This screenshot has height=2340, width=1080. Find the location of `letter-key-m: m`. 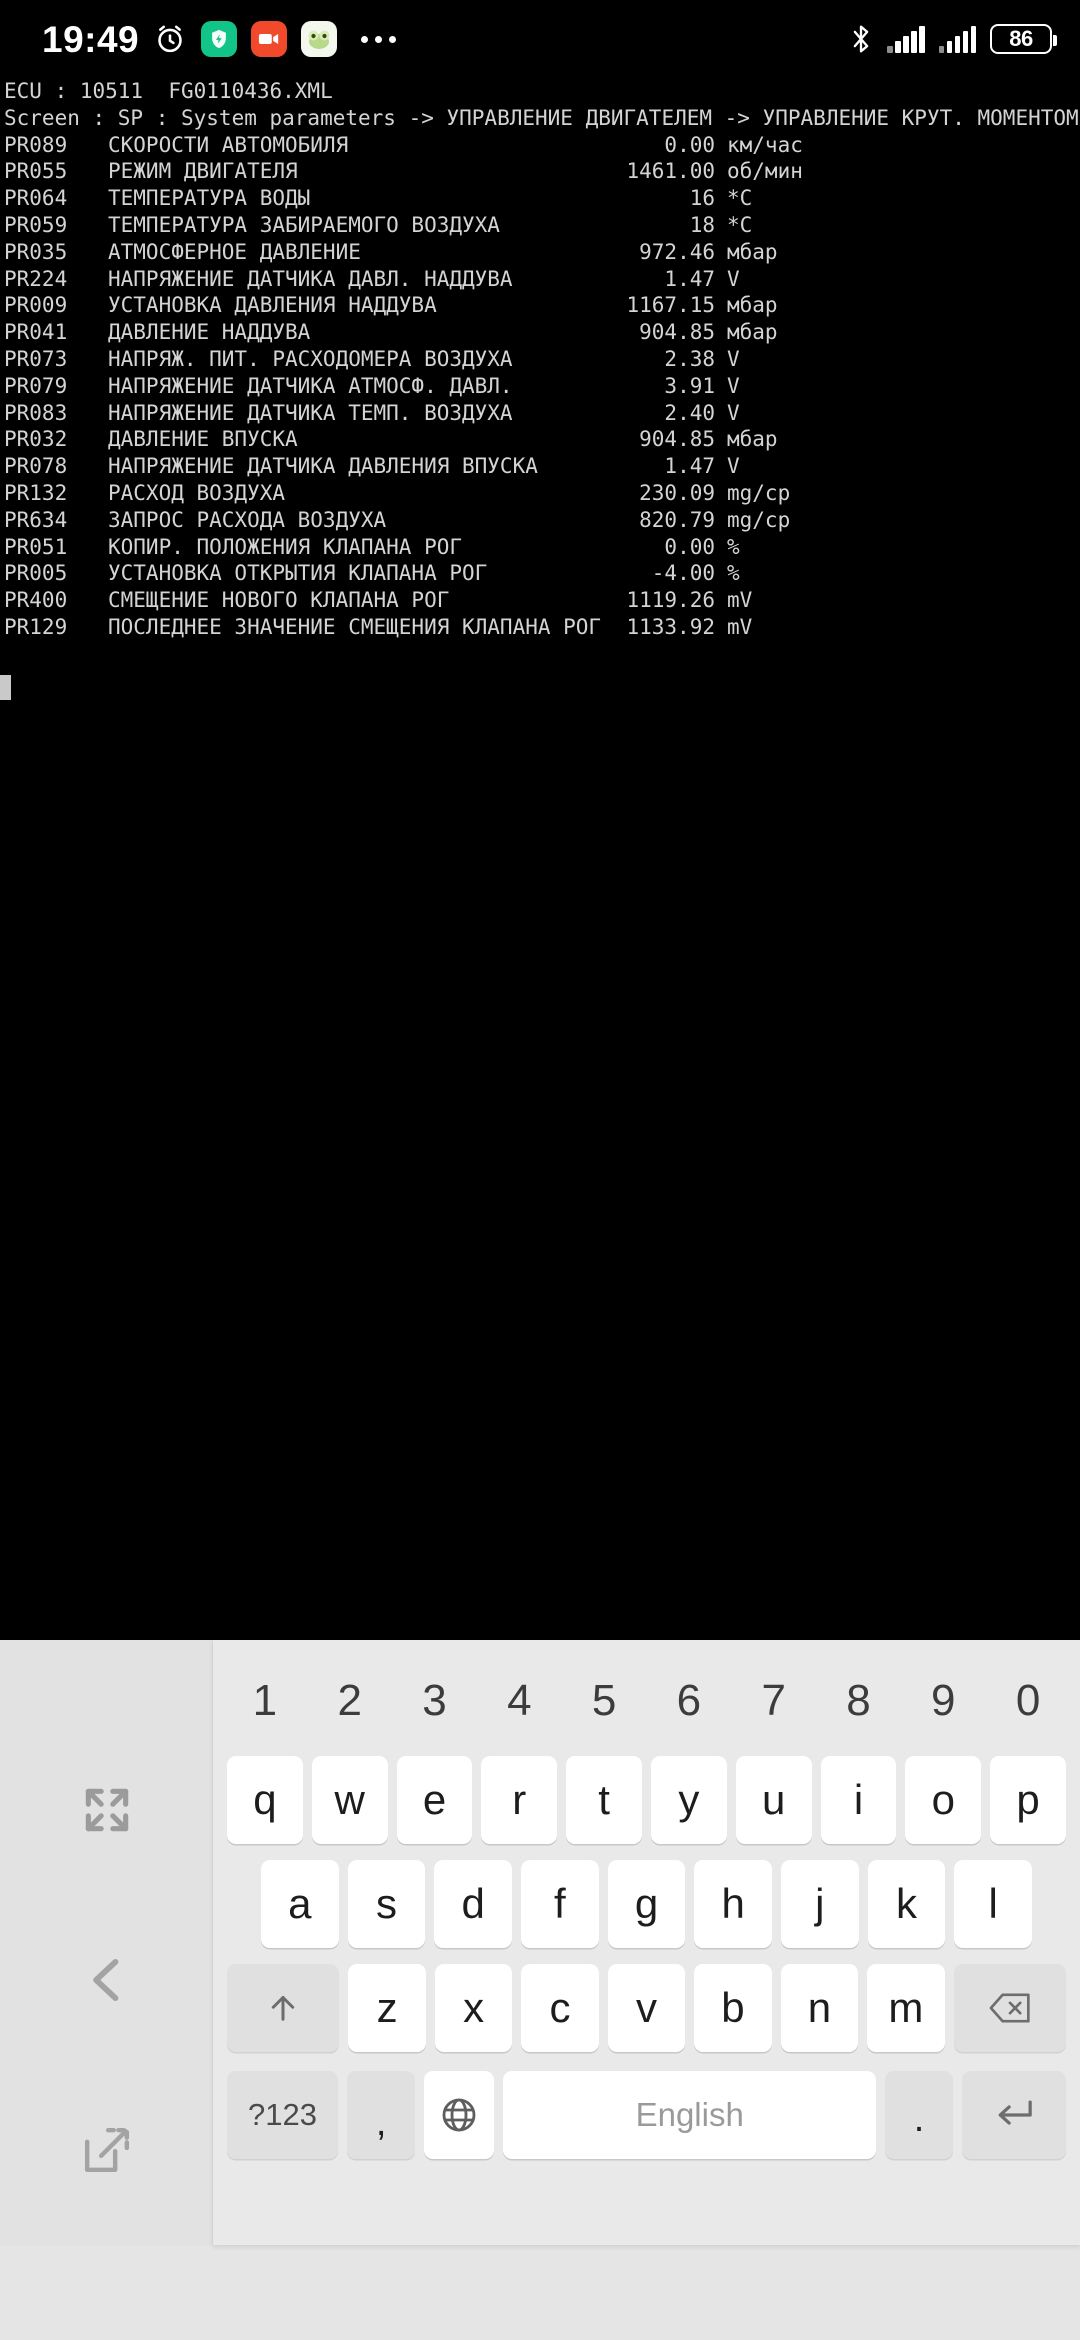

letter-key-m: m is located at coordinates (906, 2008).